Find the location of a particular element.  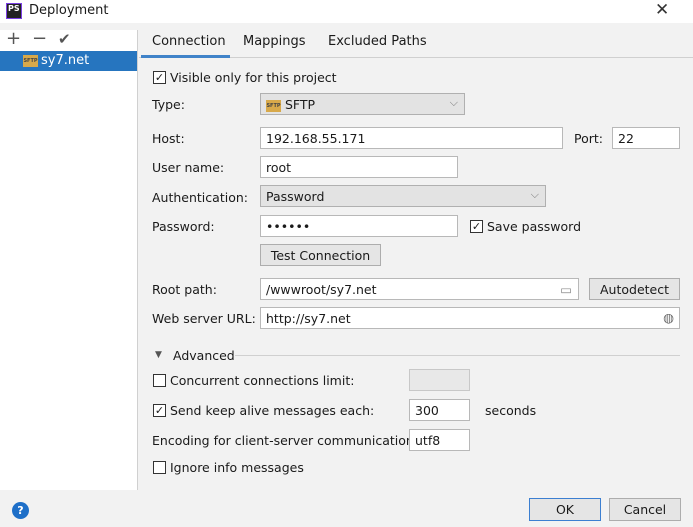

authentication-label: Authentication: is located at coordinates (200, 197).